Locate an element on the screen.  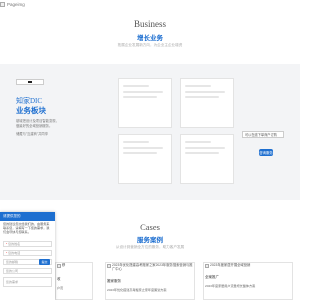
case-image-alt: 移 is located at coordinates (64, 265).